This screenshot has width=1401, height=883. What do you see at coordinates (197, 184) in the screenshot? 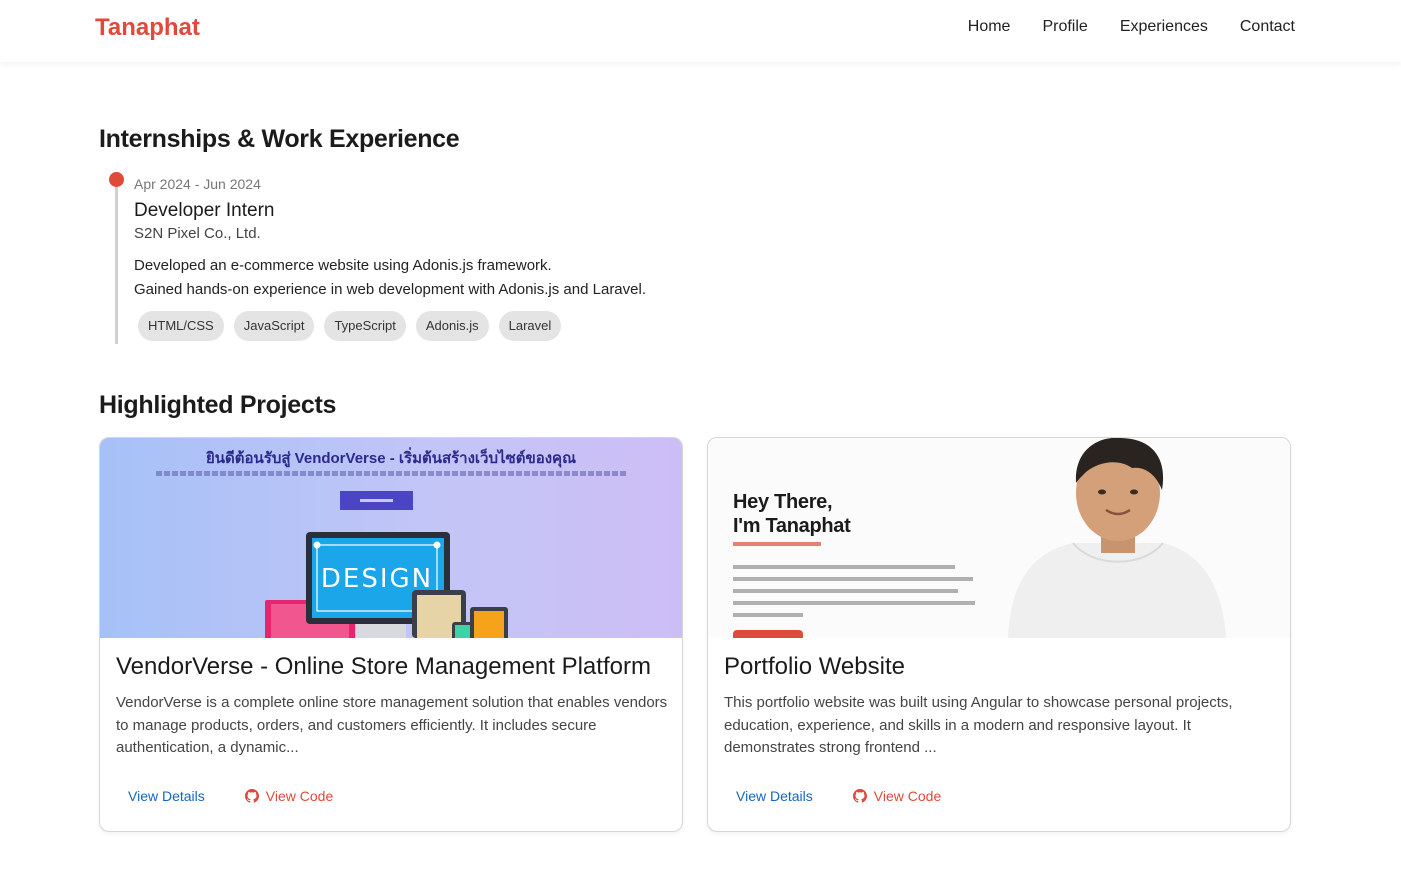
I see `experience-date: Apr 2024 - Jun 2024` at bounding box center [197, 184].